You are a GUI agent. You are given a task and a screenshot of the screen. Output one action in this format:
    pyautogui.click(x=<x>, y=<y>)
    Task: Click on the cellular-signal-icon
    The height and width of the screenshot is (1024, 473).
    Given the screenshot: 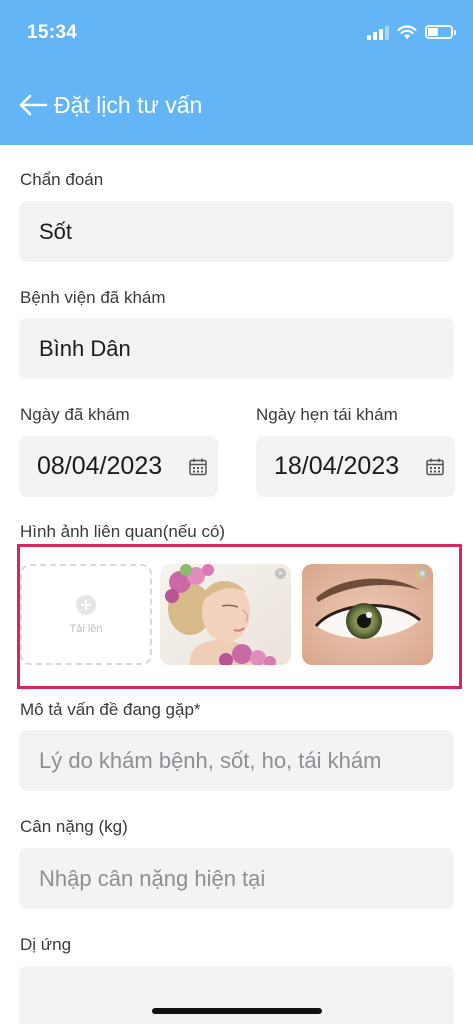 What is the action you would take?
    pyautogui.click(x=378, y=32)
    